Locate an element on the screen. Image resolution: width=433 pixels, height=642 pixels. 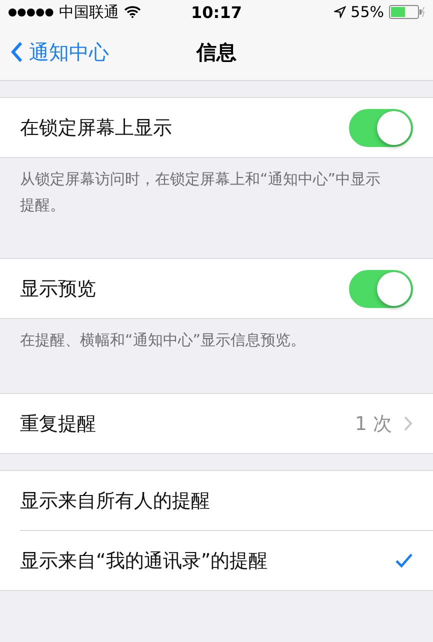
signal-icon is located at coordinates (31, 12).